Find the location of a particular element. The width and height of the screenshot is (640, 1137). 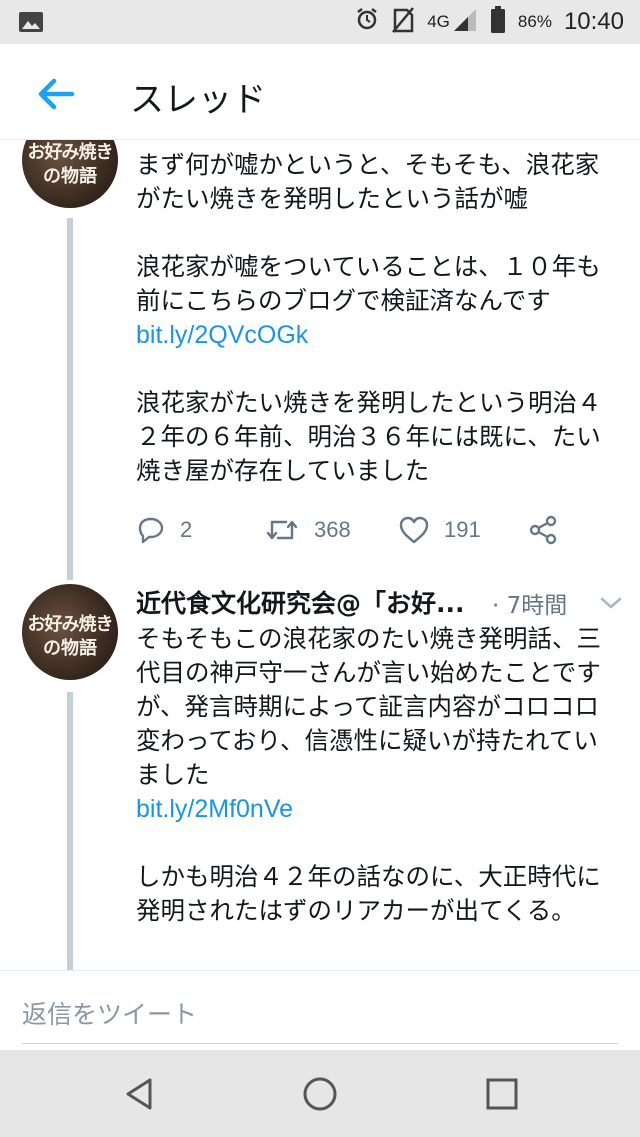

tweet-header: 近代食文化研究会@「お好... · 7時間 is located at coordinates (381, 604).